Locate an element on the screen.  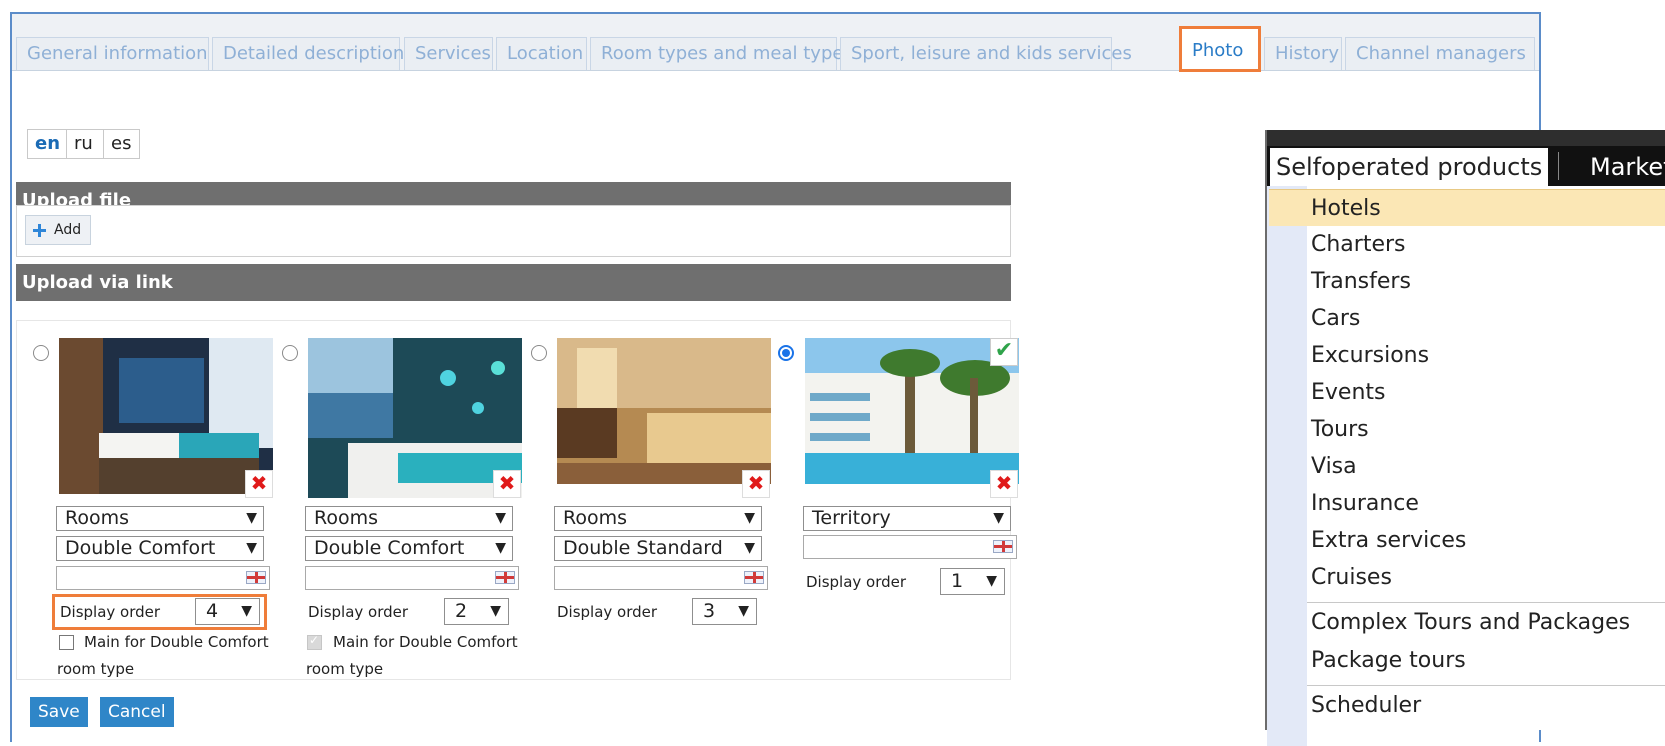
tab-general-information: General information is located at coordinates (112, 53).